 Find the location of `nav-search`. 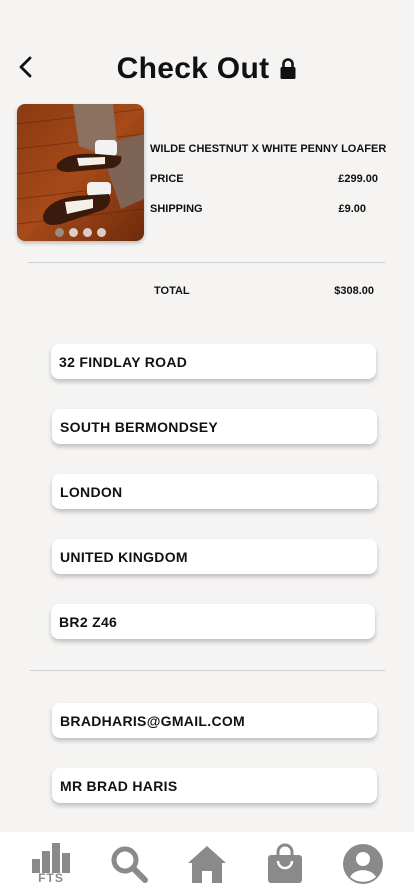

nav-search is located at coordinates (129, 864).